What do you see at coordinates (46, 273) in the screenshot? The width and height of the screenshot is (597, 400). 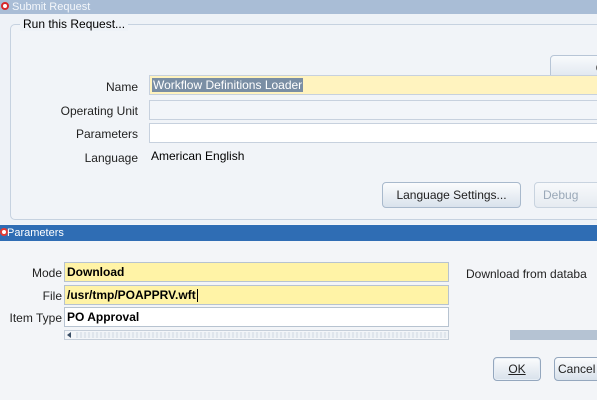 I see `mode-label: Mode` at bounding box center [46, 273].